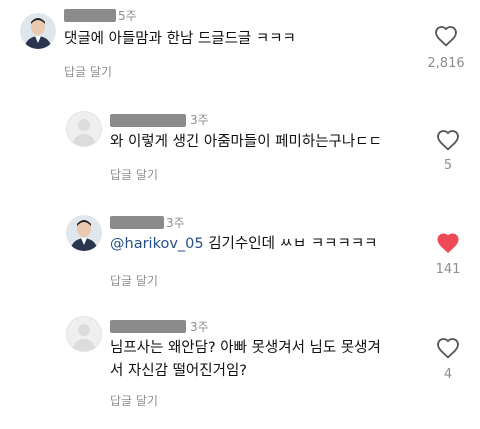  Describe the element at coordinates (290, 244) in the screenshot. I see `comment-text-body: 김기수인데 ㅆㅂ ㅋㅋㅋㅋㅋ` at that location.